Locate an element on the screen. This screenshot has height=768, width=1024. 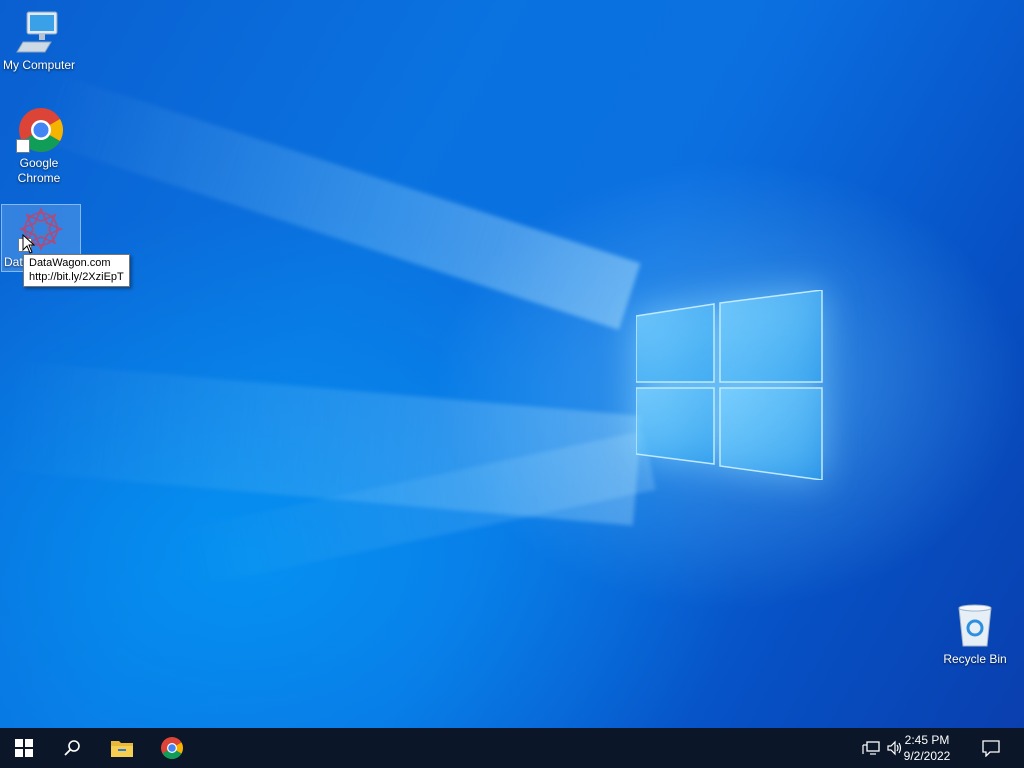
google-chrome-shortcut: Google Chrome is located at coordinates (39, 146).